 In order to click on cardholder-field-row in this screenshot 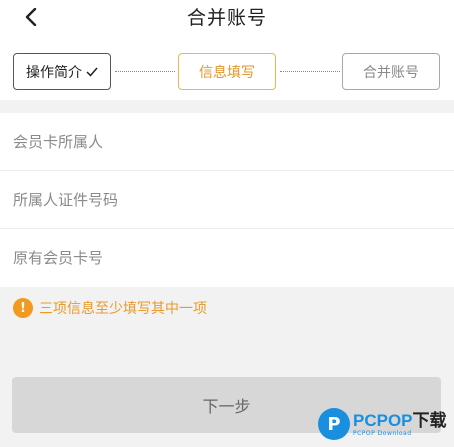, I will do `click(227, 142)`.